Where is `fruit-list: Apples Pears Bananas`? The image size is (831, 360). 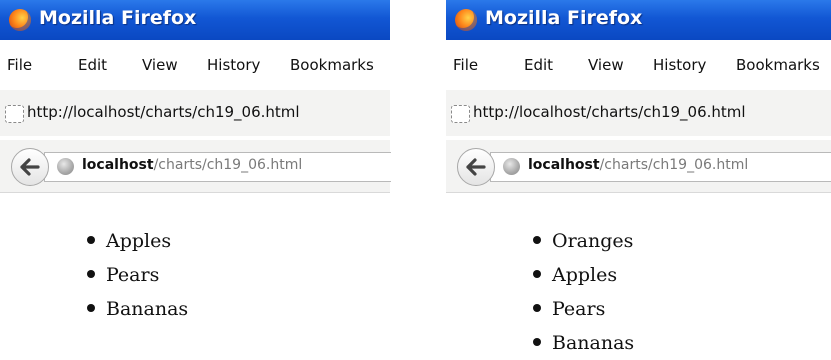
fruit-list: Apples Pears Bananas is located at coordinates (195, 275).